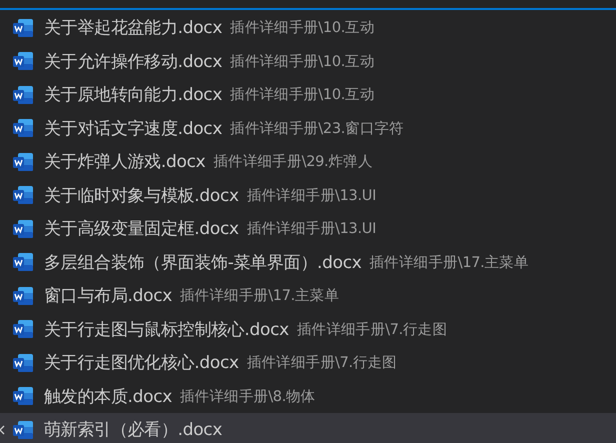 The height and width of the screenshot is (443, 616). I want to click on file-name: 关于原地转向能力.docx, so click(133, 95).